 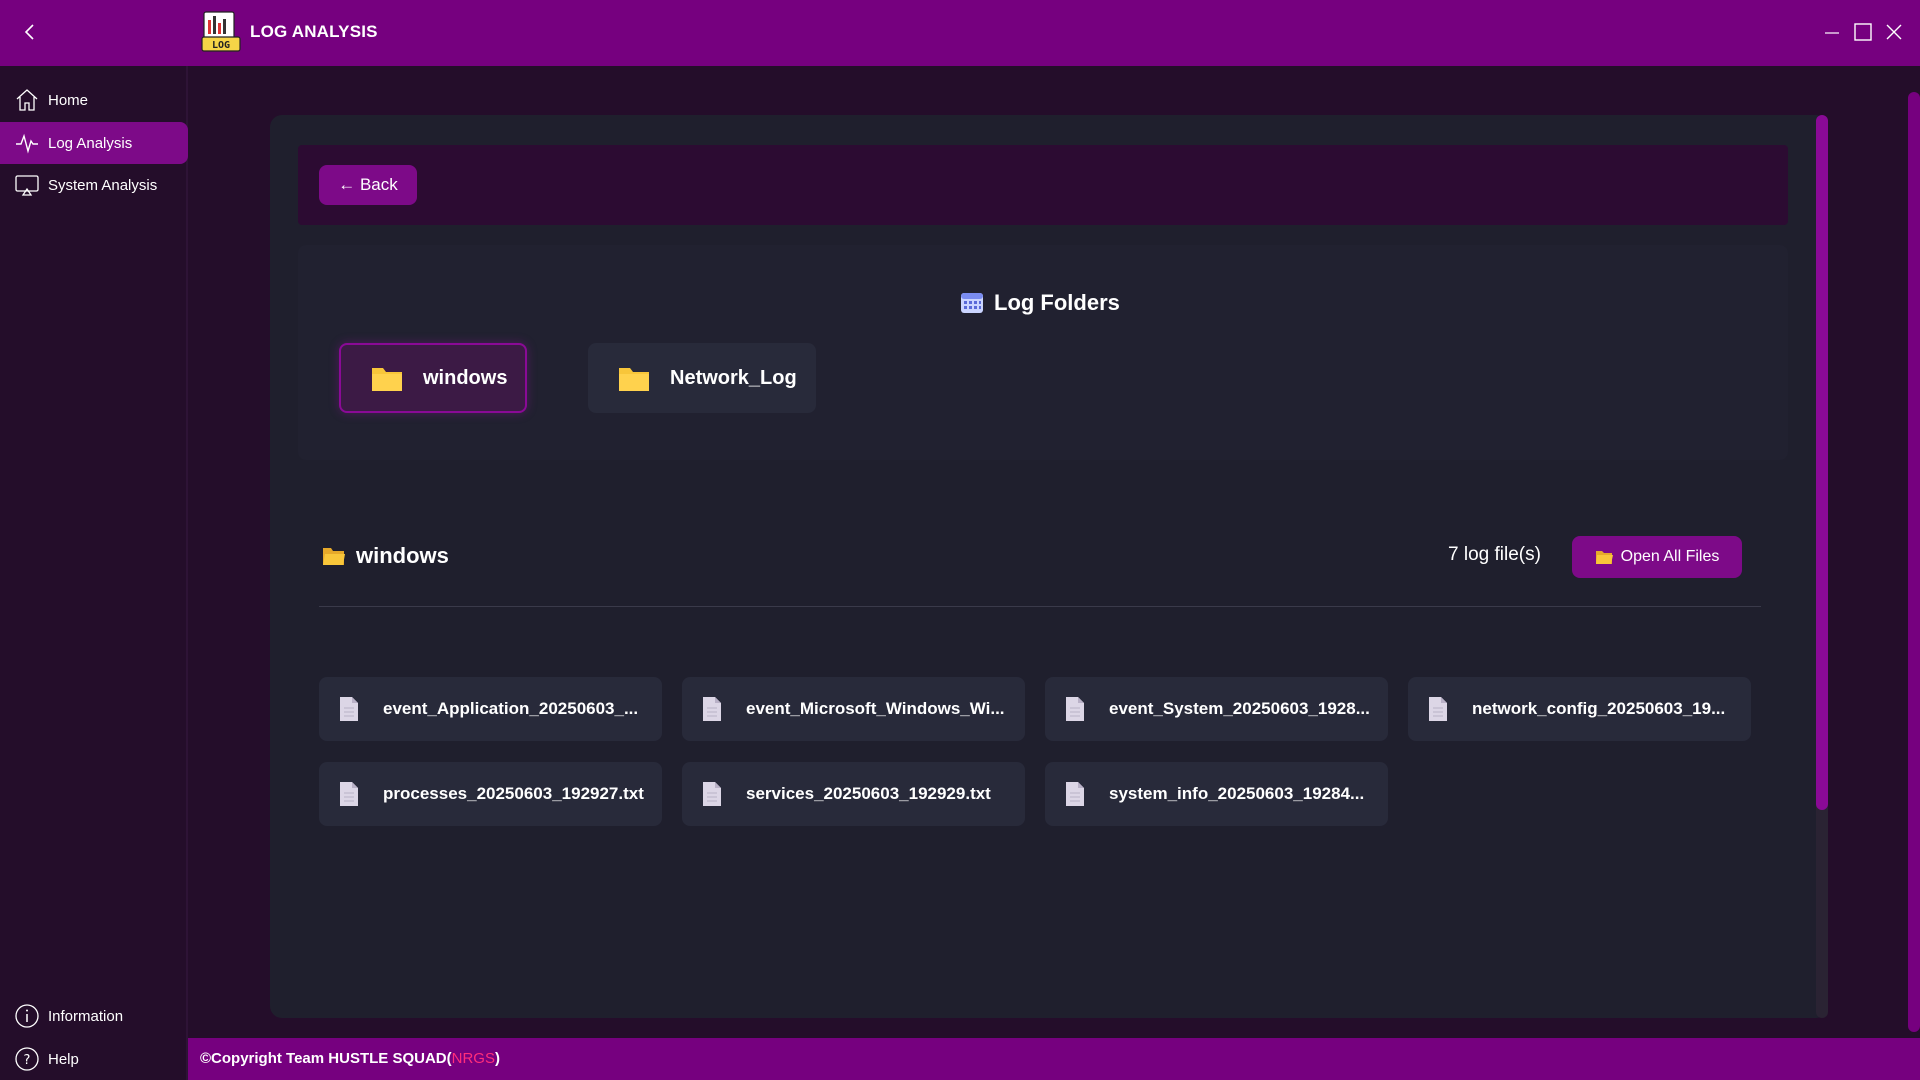 I want to click on svg-text: LOG, so click(x=221, y=45).